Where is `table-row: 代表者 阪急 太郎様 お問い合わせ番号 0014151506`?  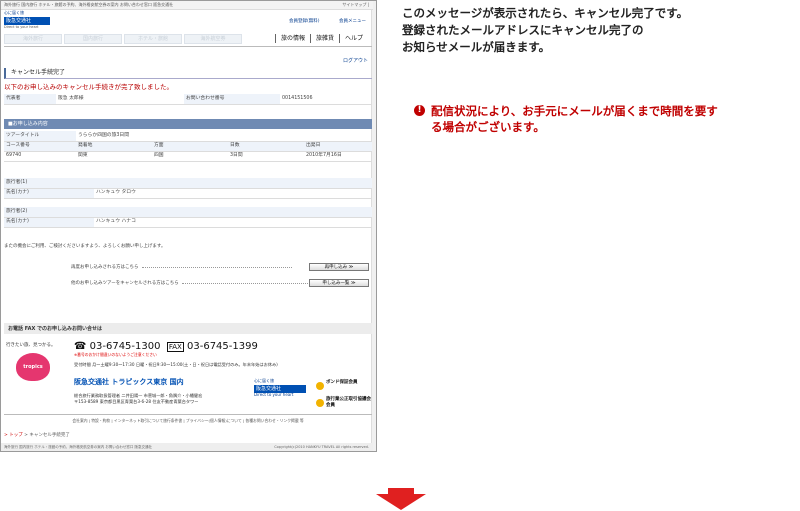 table-row: 代表者 阪急 太郎様 お問い合わせ番号 0014151506 is located at coordinates (188, 99).